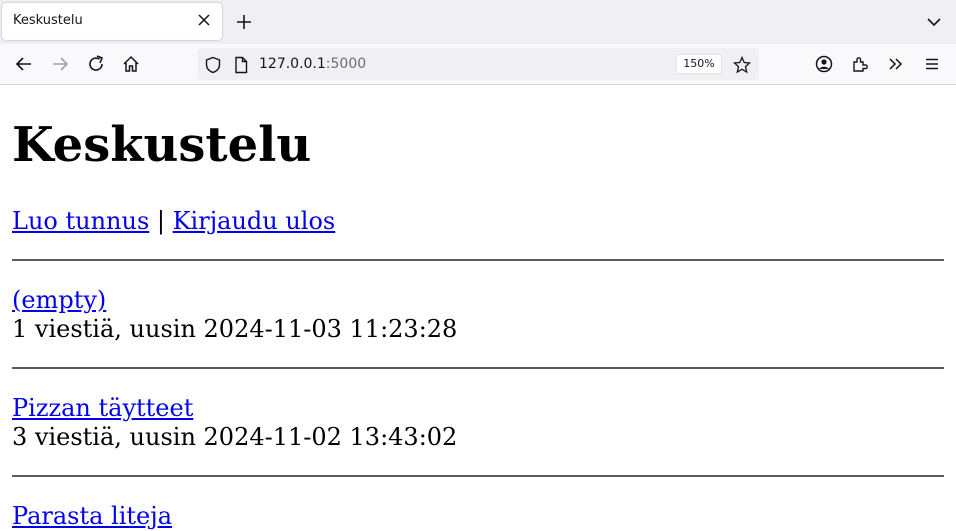 The width and height of the screenshot is (956, 531). I want to click on page-icon, so click(241, 65).